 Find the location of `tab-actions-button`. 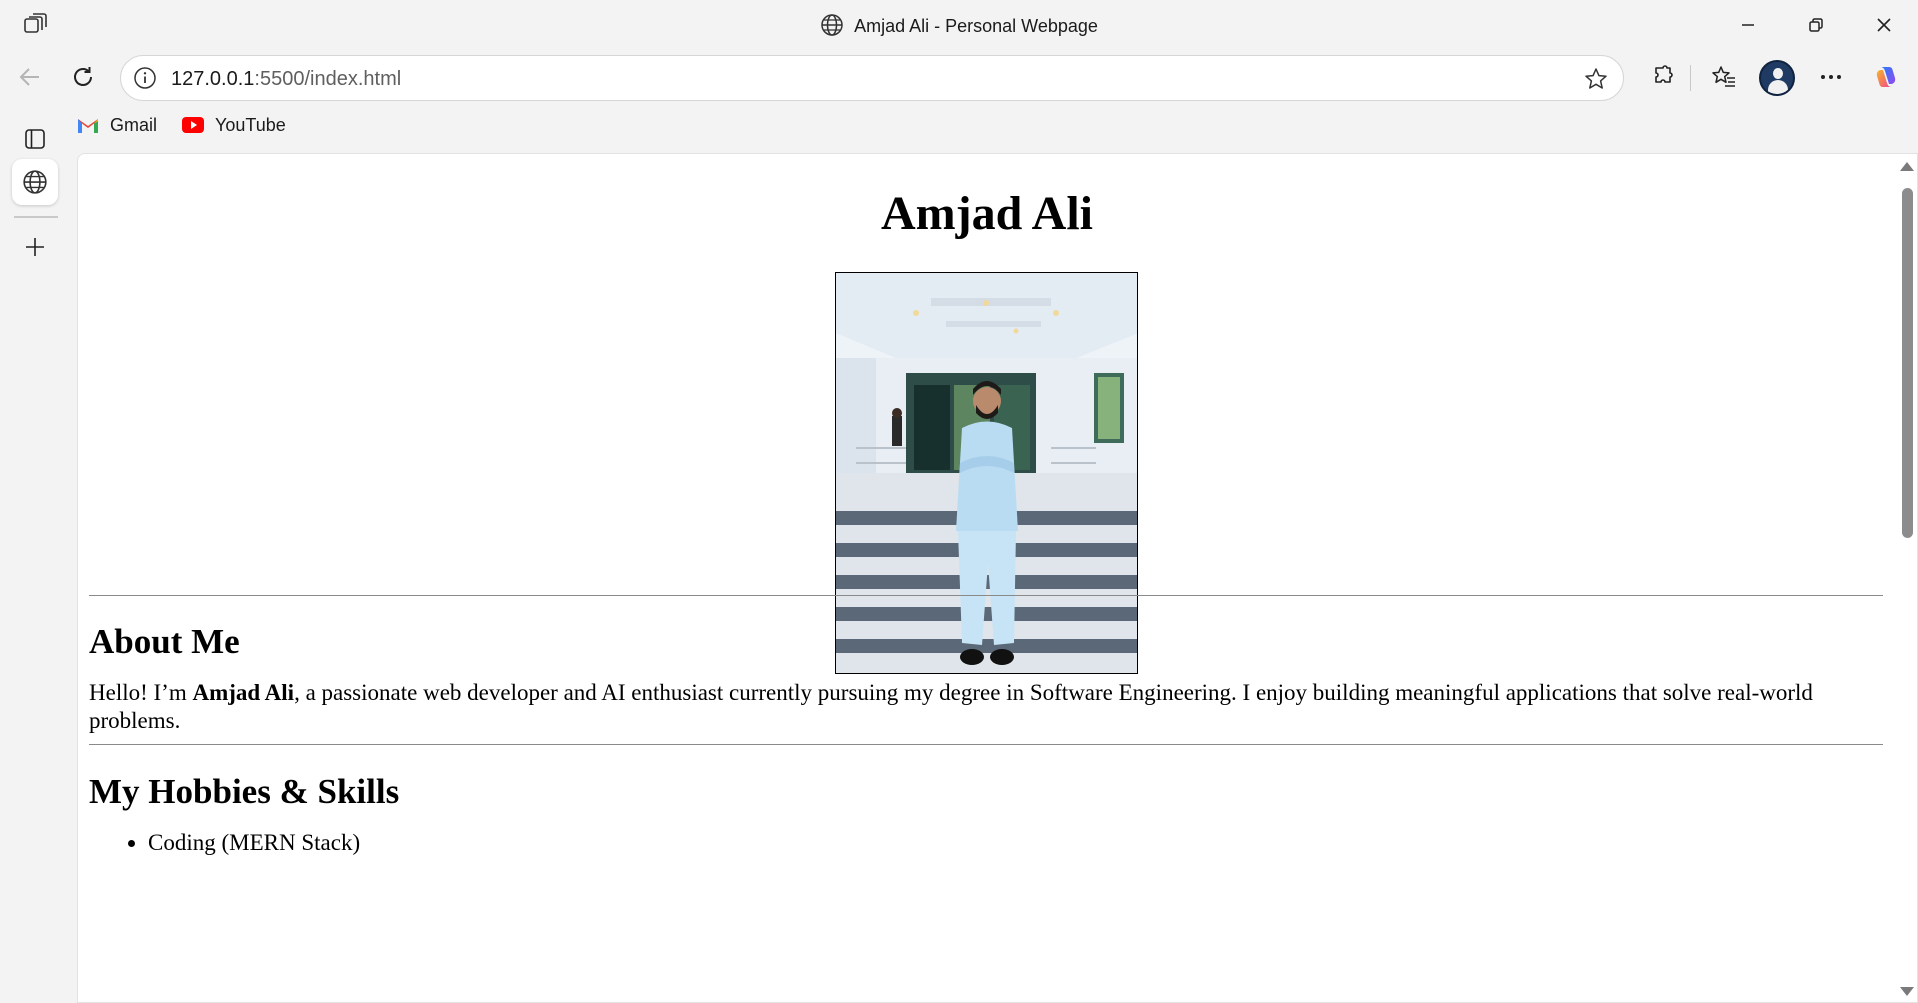

tab-actions-button is located at coordinates (35, 139).